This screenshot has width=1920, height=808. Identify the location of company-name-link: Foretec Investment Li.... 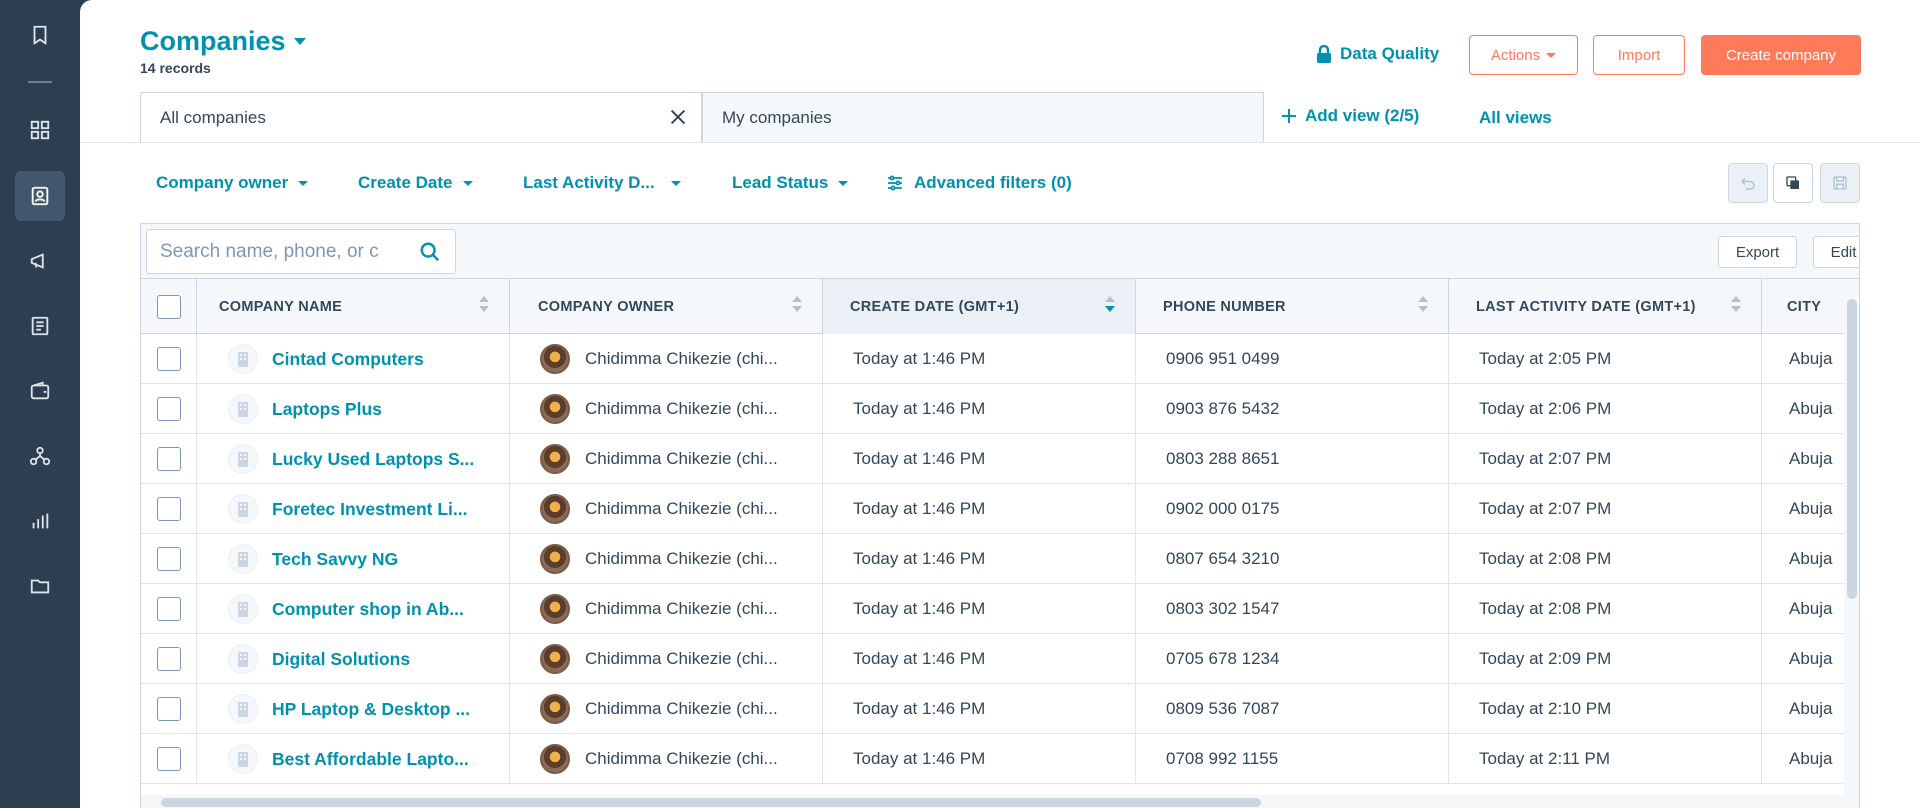
(369, 509).